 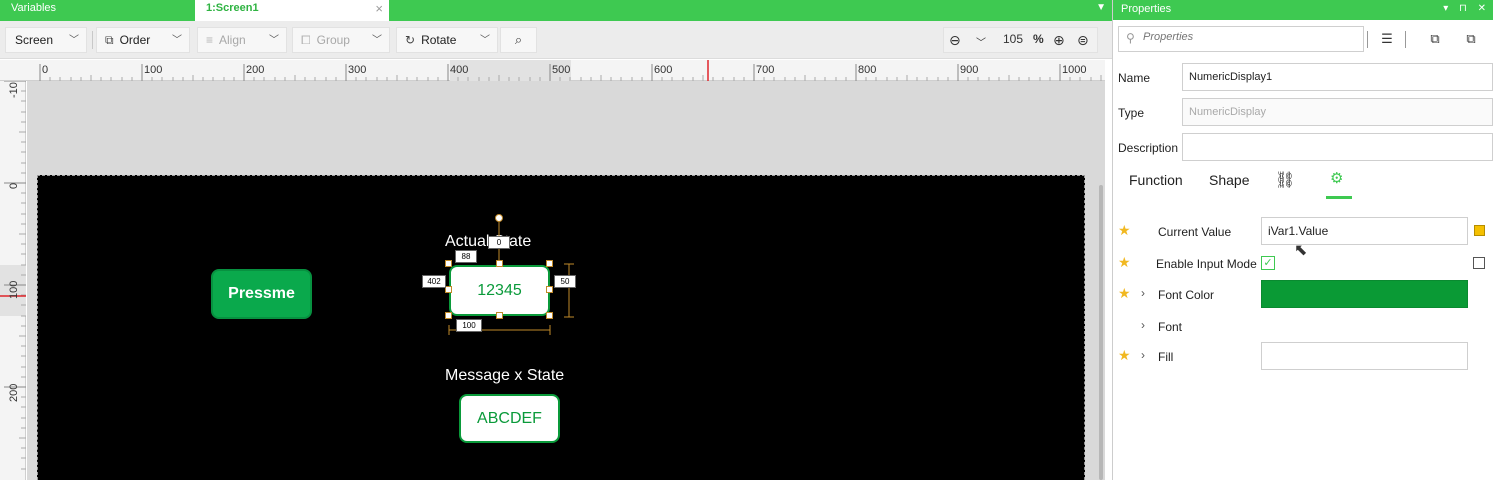 What do you see at coordinates (504, 376) in the screenshot?
I see `message-state-label: Message x State` at bounding box center [504, 376].